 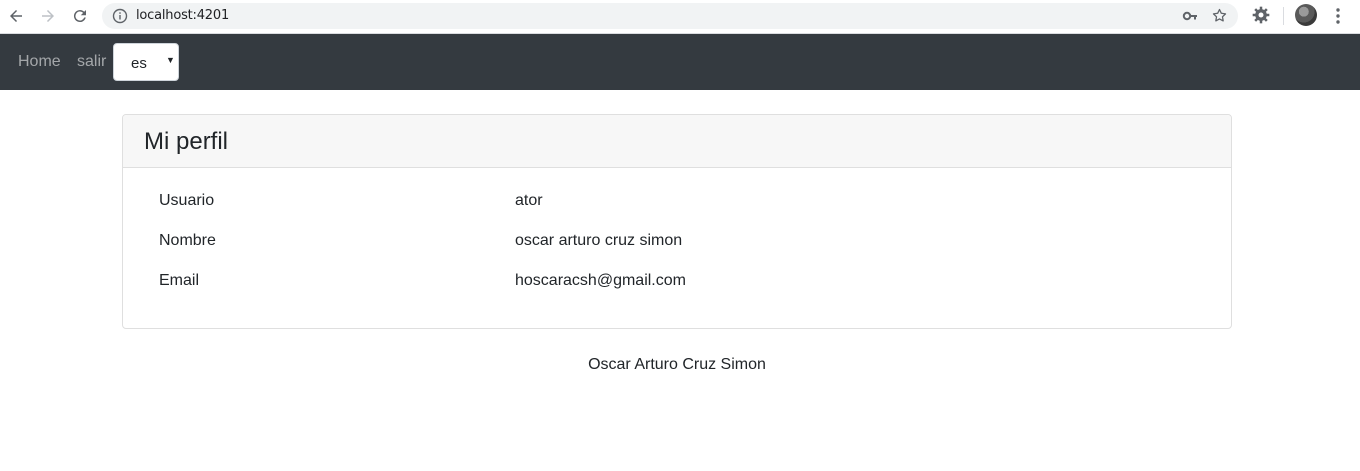 What do you see at coordinates (187, 200) in the screenshot?
I see `field-label: Usuario` at bounding box center [187, 200].